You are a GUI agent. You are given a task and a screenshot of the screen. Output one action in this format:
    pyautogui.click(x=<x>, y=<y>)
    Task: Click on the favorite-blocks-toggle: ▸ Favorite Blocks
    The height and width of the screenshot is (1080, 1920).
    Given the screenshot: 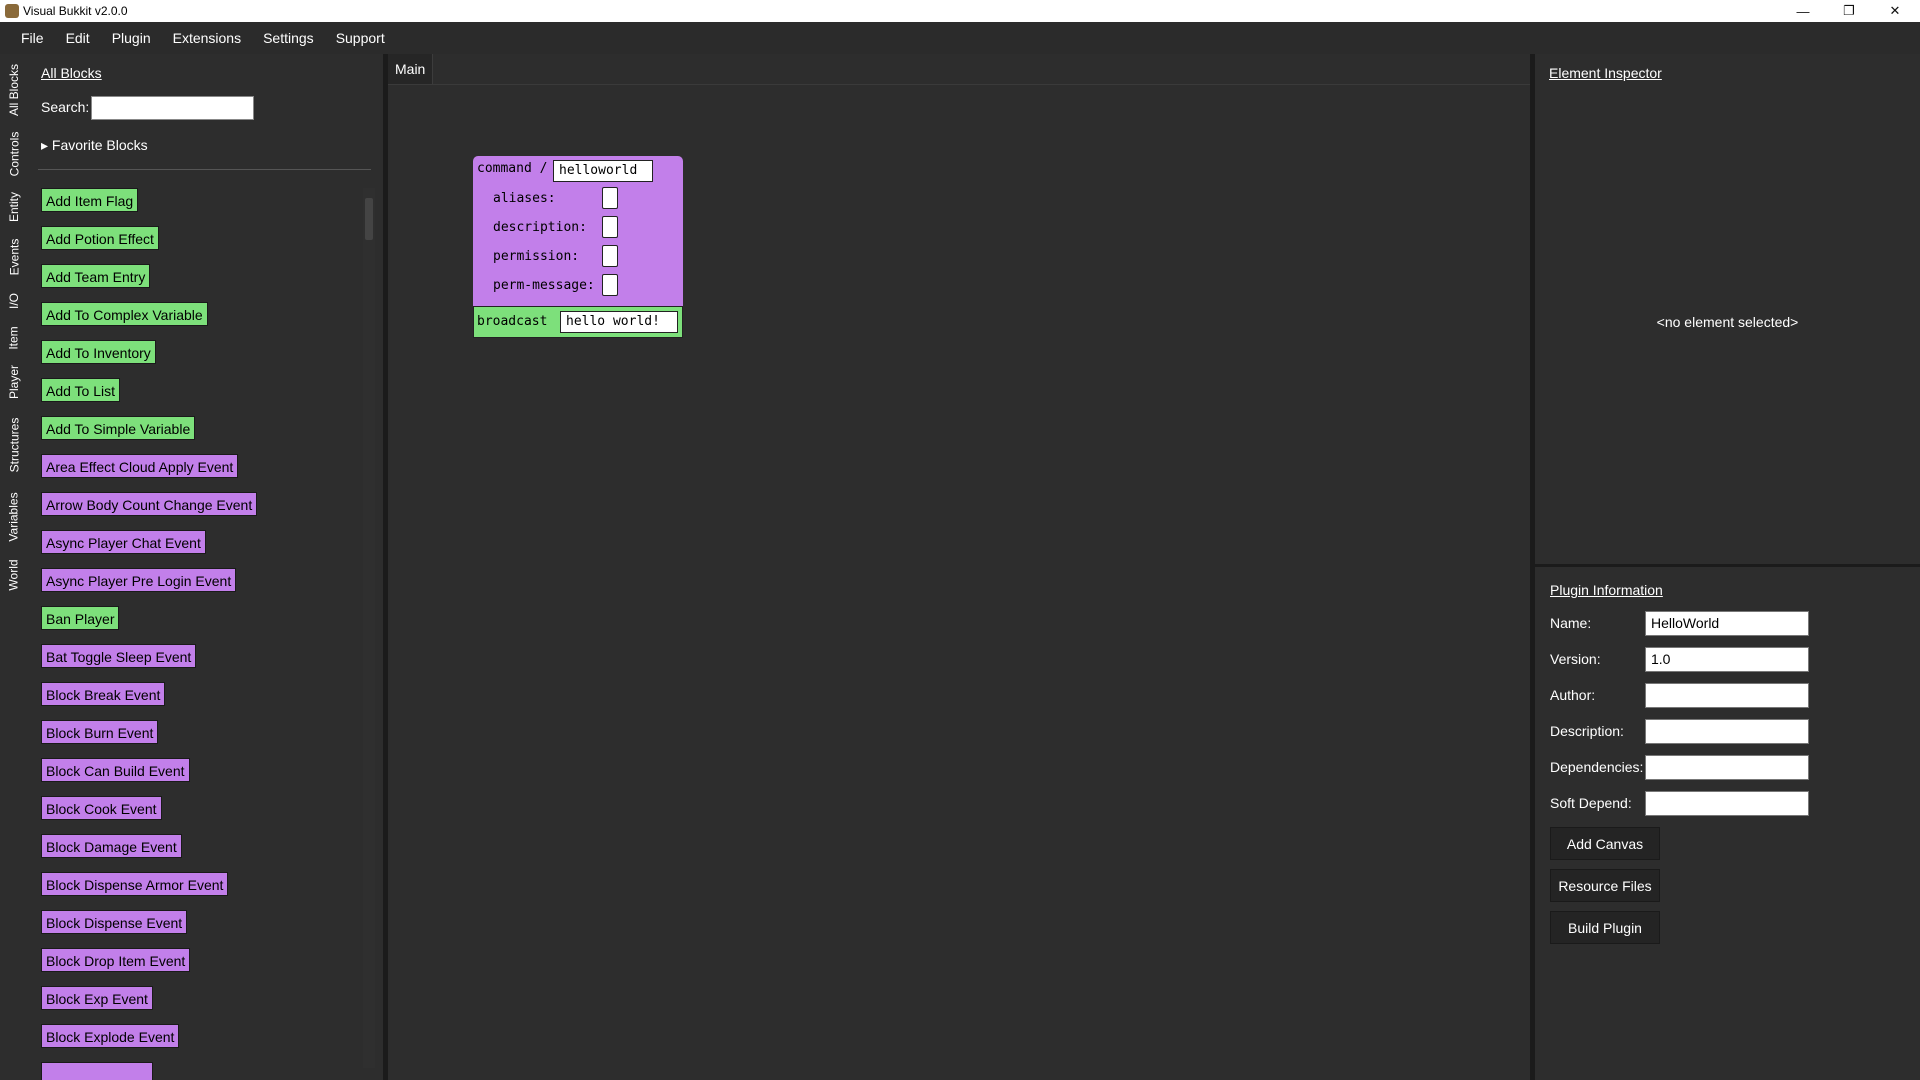 What is the action you would take?
    pyautogui.click(x=94, y=145)
    